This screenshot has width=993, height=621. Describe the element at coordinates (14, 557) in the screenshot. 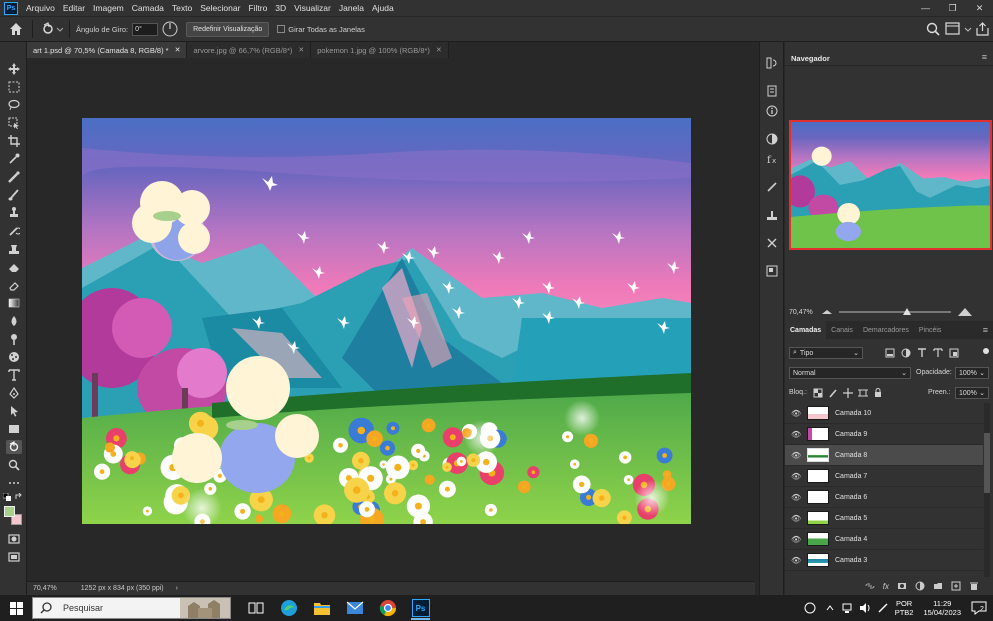

I see `screen-mode-icon` at that location.